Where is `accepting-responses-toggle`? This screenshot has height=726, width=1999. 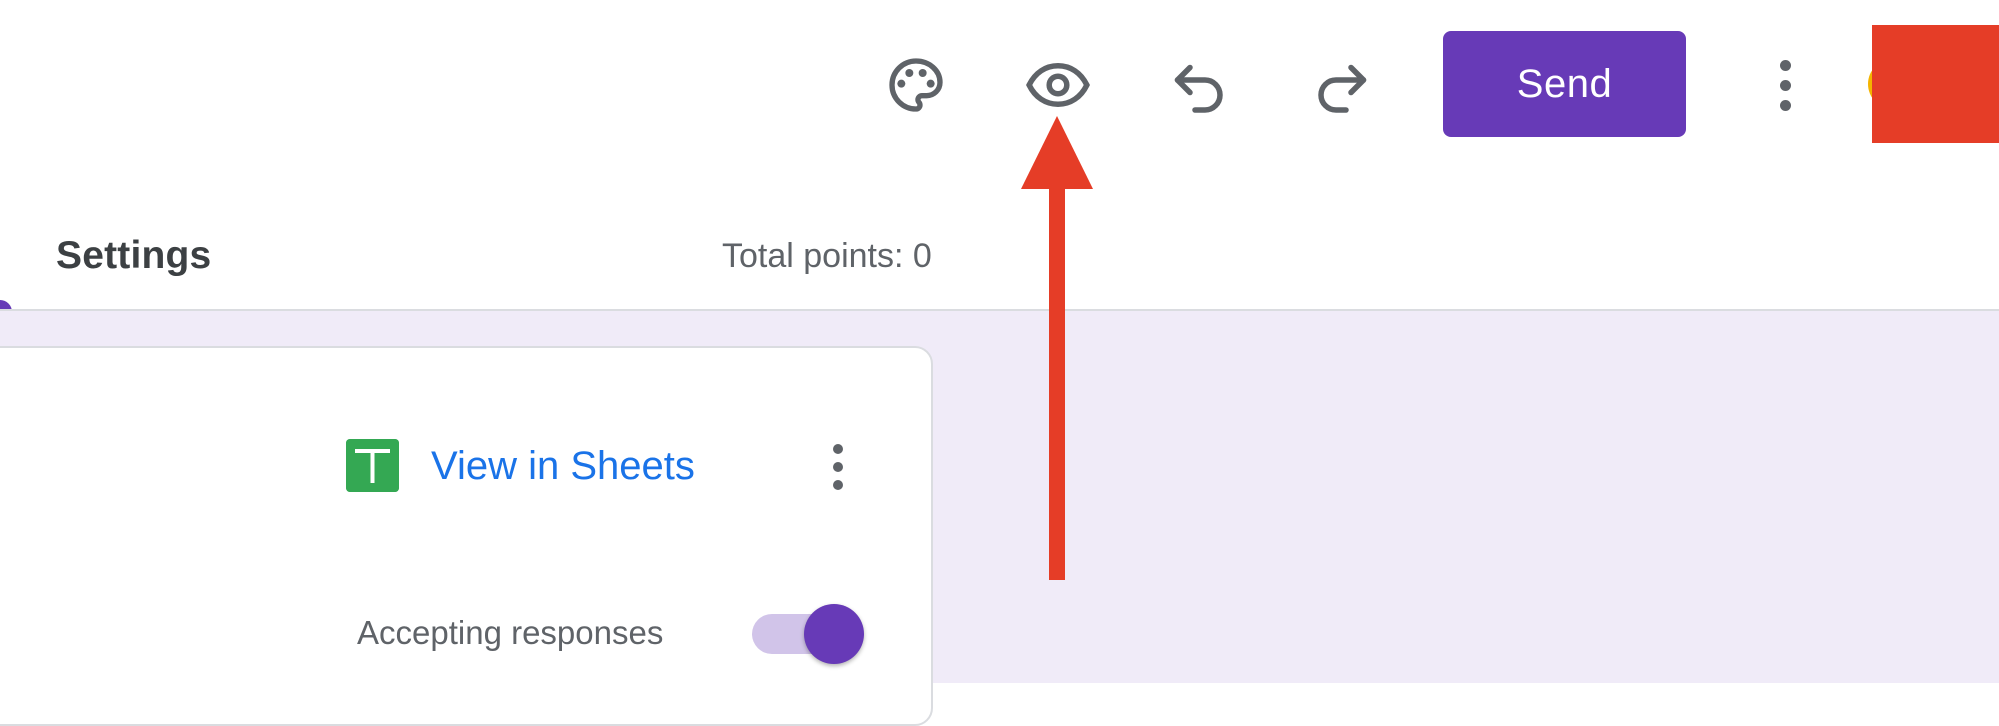 accepting-responses-toggle is located at coordinates (808, 634).